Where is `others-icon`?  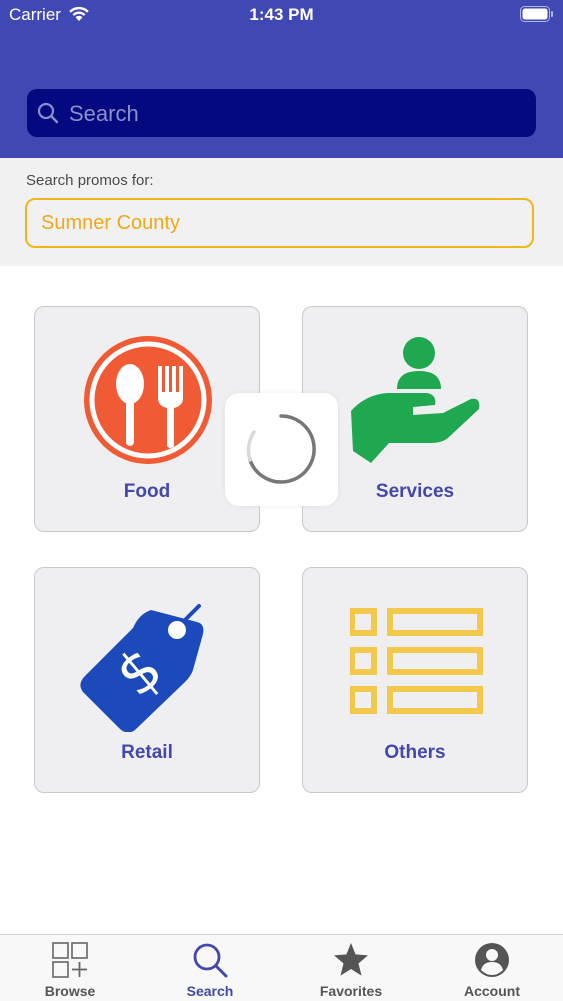 others-icon is located at coordinates (416, 661).